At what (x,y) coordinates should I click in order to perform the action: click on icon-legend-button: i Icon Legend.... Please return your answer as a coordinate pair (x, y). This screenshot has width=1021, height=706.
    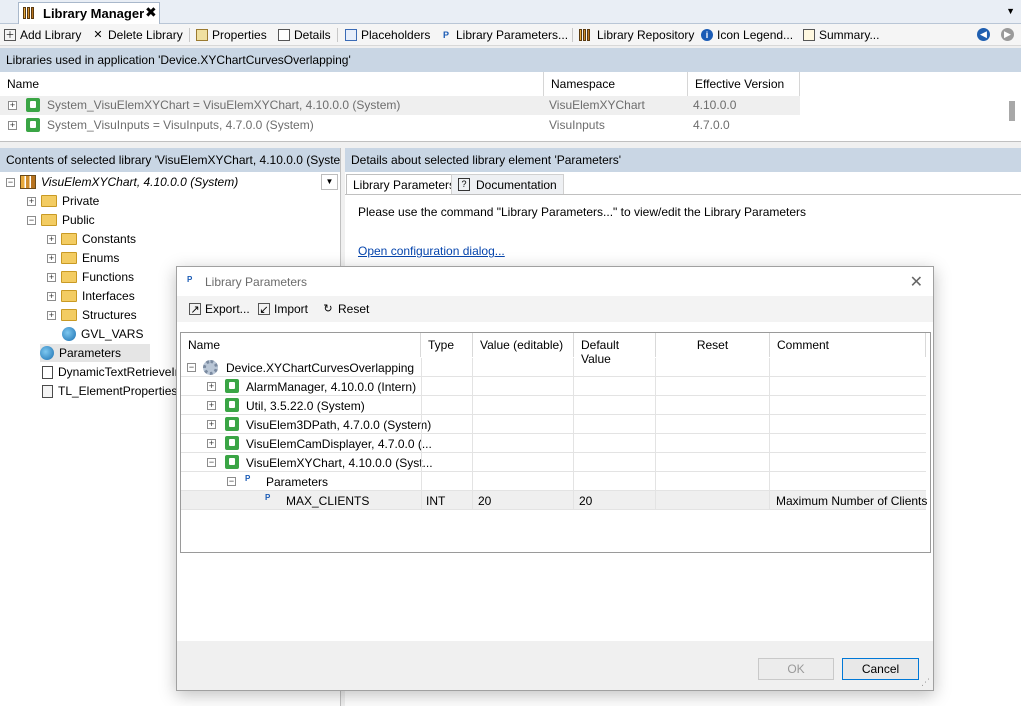
    Looking at the image, I should click on (747, 35).